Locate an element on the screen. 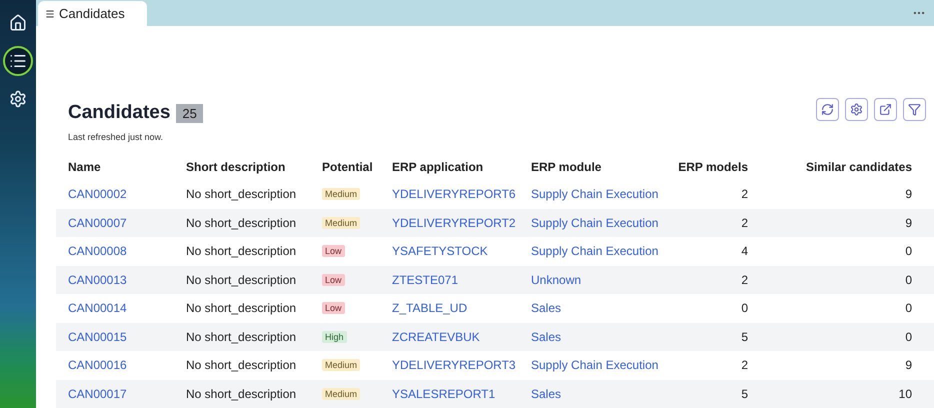  application-link: ZTESTE071 is located at coordinates (461, 280).